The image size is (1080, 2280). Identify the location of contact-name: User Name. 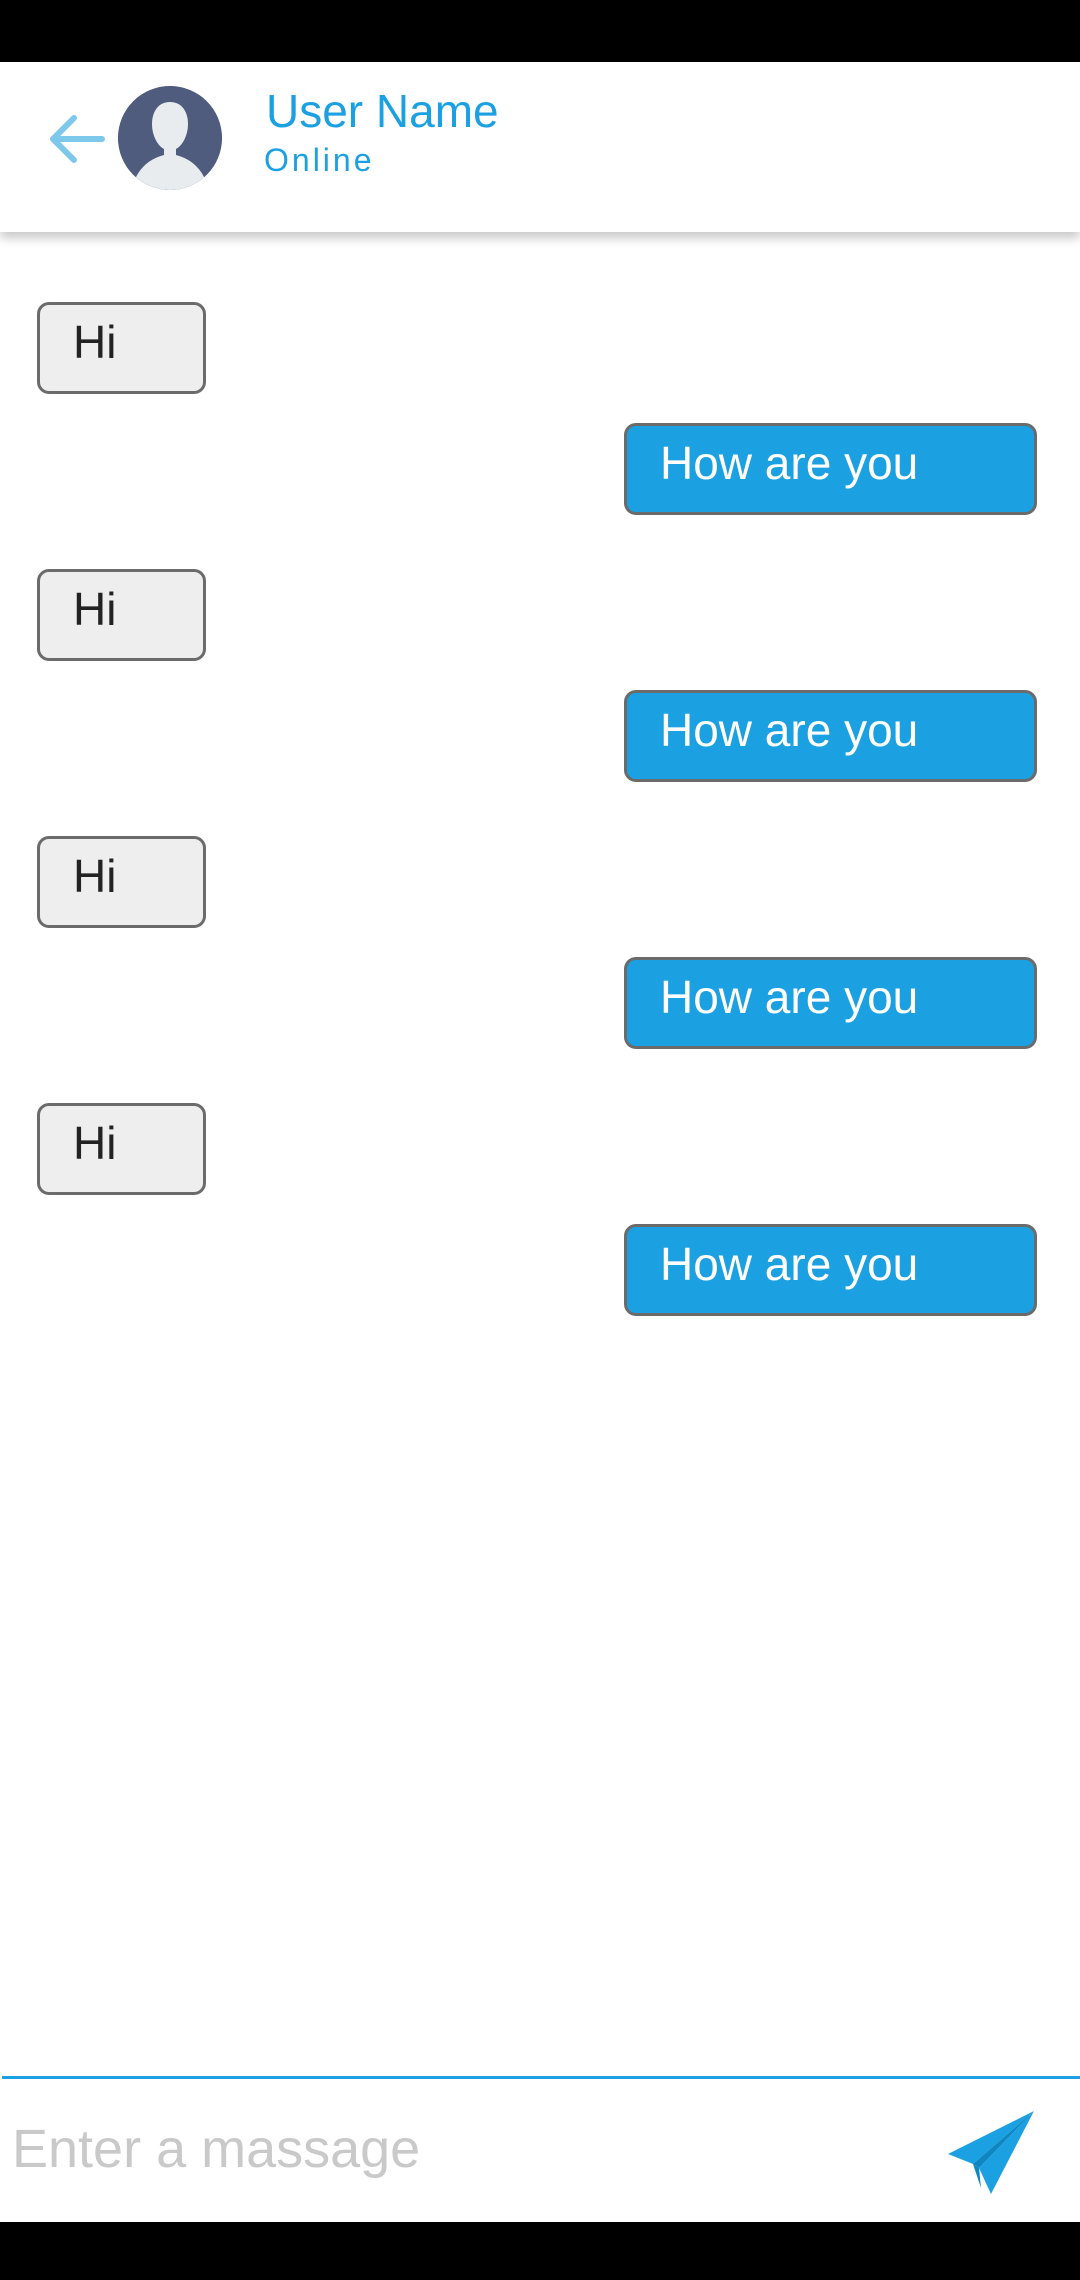
(382, 111).